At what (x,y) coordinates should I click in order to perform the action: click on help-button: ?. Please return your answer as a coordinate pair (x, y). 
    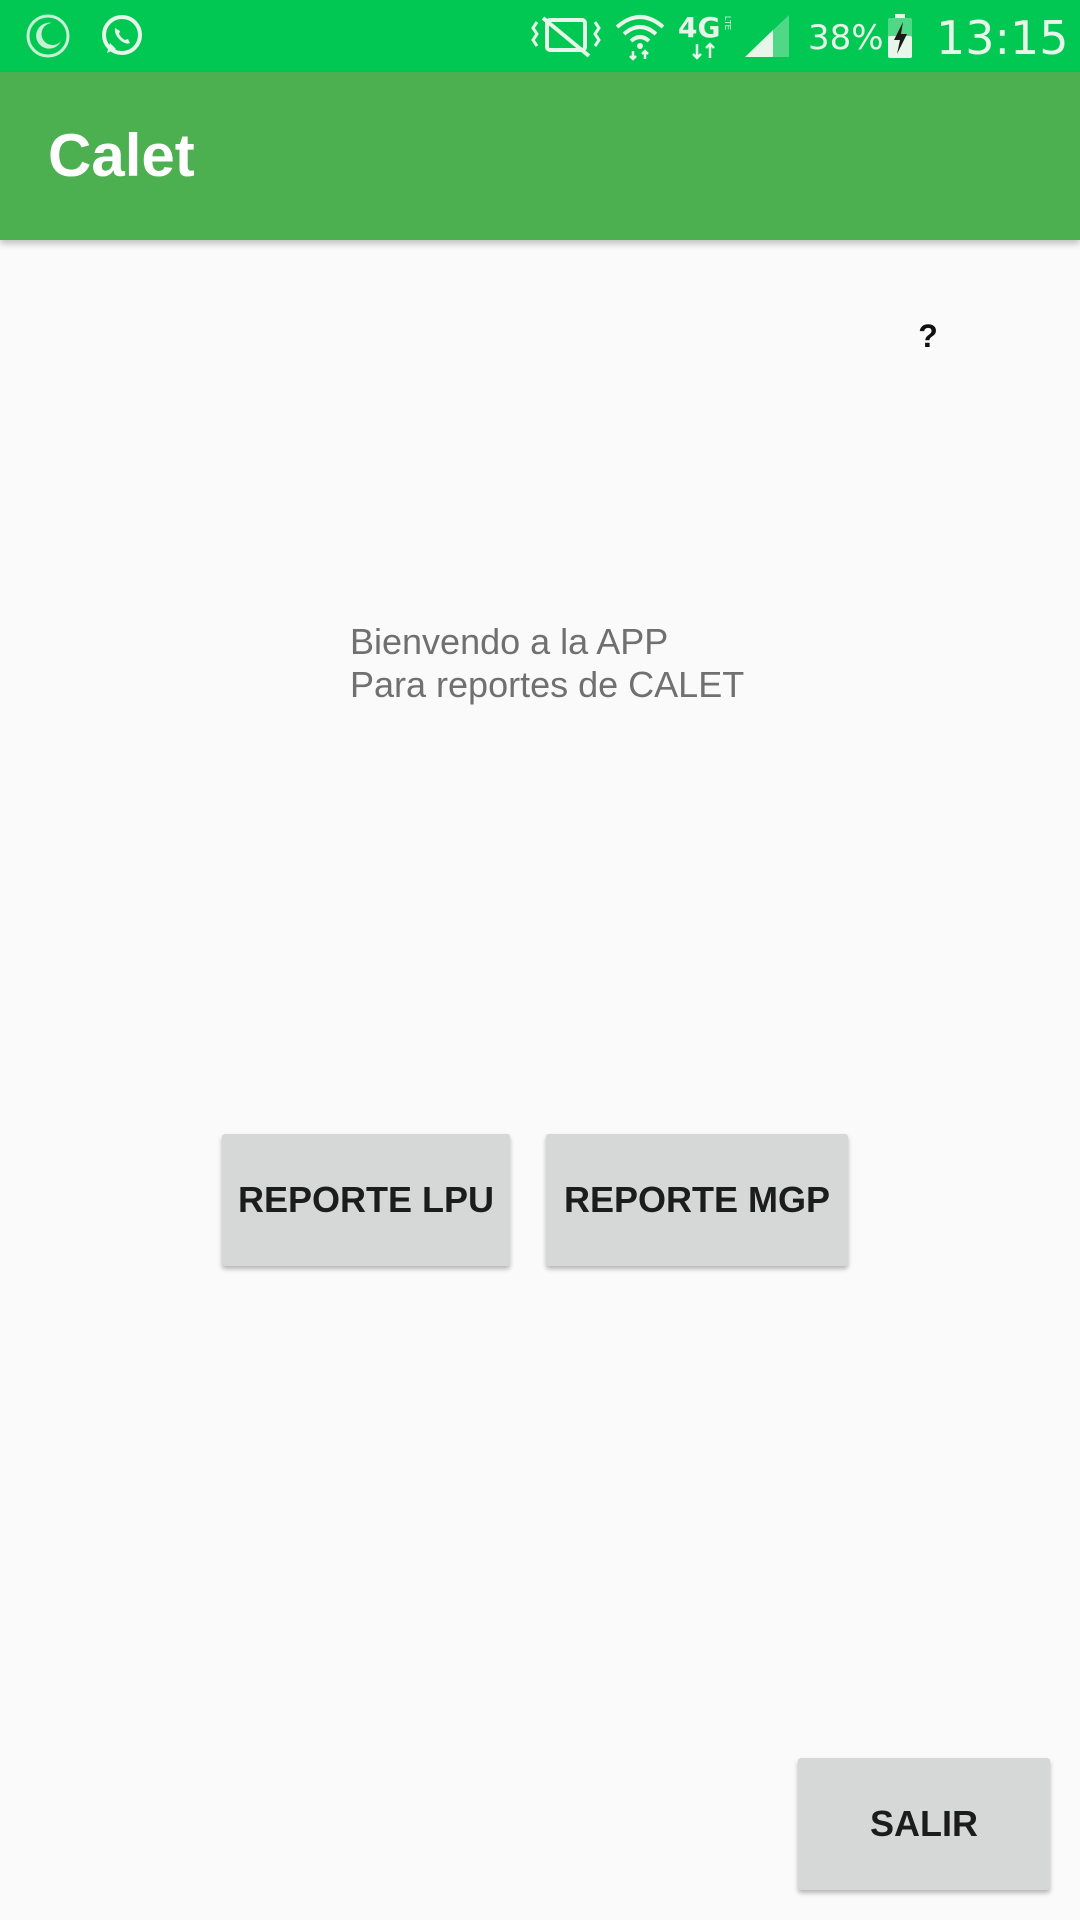
    Looking at the image, I should click on (928, 336).